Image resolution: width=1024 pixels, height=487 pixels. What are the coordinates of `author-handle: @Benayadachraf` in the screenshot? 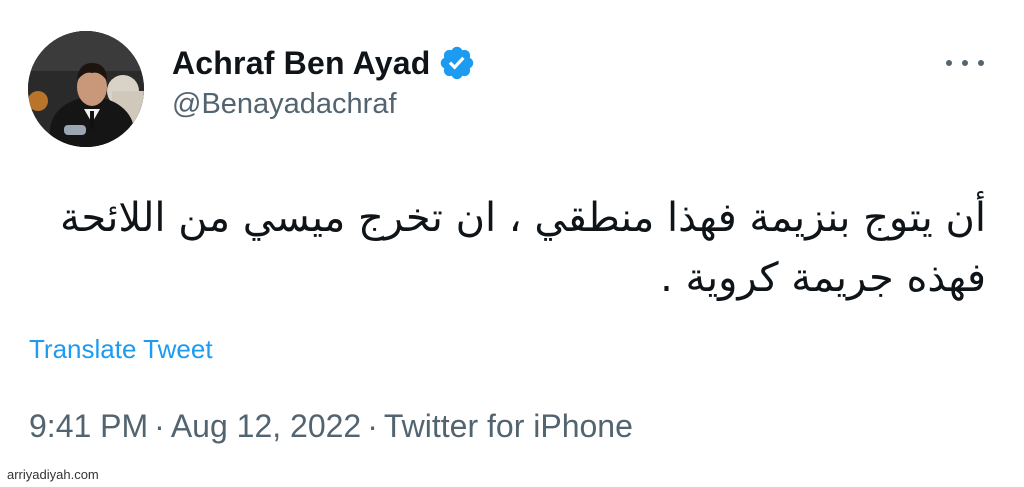 It's located at (284, 104).